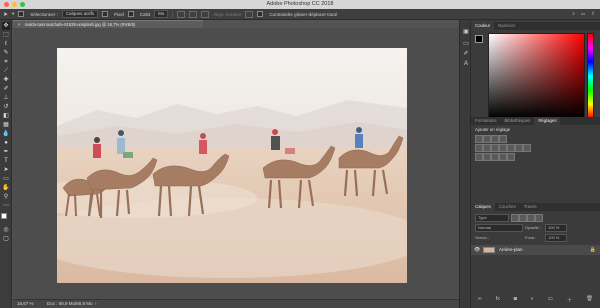 This screenshot has height=308, width=600. What do you see at coordinates (6, 239) in the screenshot?
I see `screen-mode-icon: ▢` at bounding box center [6, 239].